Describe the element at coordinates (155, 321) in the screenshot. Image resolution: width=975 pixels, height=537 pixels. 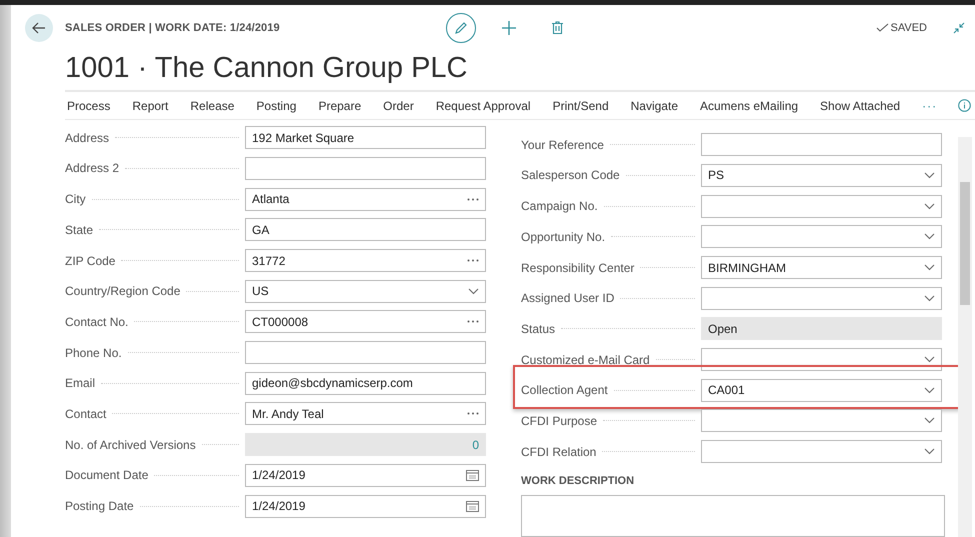
I see `field-label: Contact No.` at that location.